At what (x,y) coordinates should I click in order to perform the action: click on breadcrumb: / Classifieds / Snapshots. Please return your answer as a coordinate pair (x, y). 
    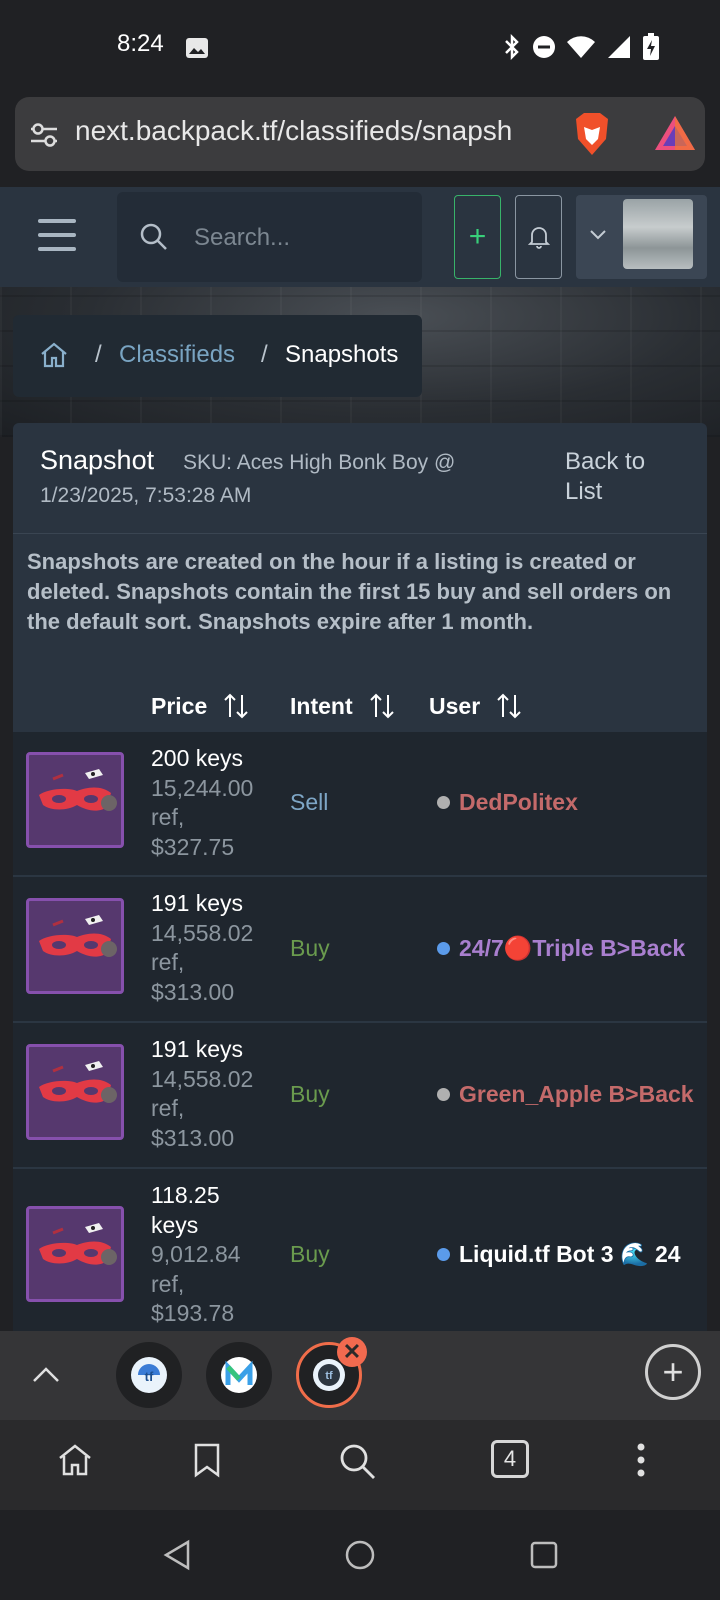
    Looking at the image, I should click on (217, 356).